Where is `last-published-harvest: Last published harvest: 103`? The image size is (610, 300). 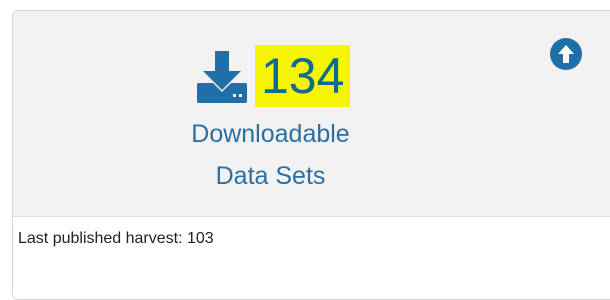 last-published-harvest: Last published harvest: 103 is located at coordinates (116, 238).